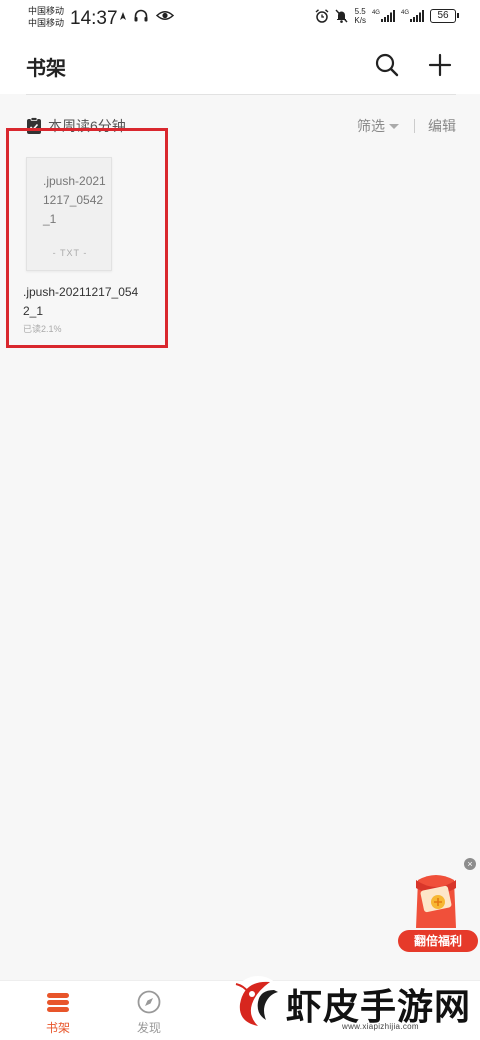 The width and height of the screenshot is (480, 1040). What do you see at coordinates (360, 20) in the screenshot?
I see `network-speed-unit: K/s` at bounding box center [360, 20].